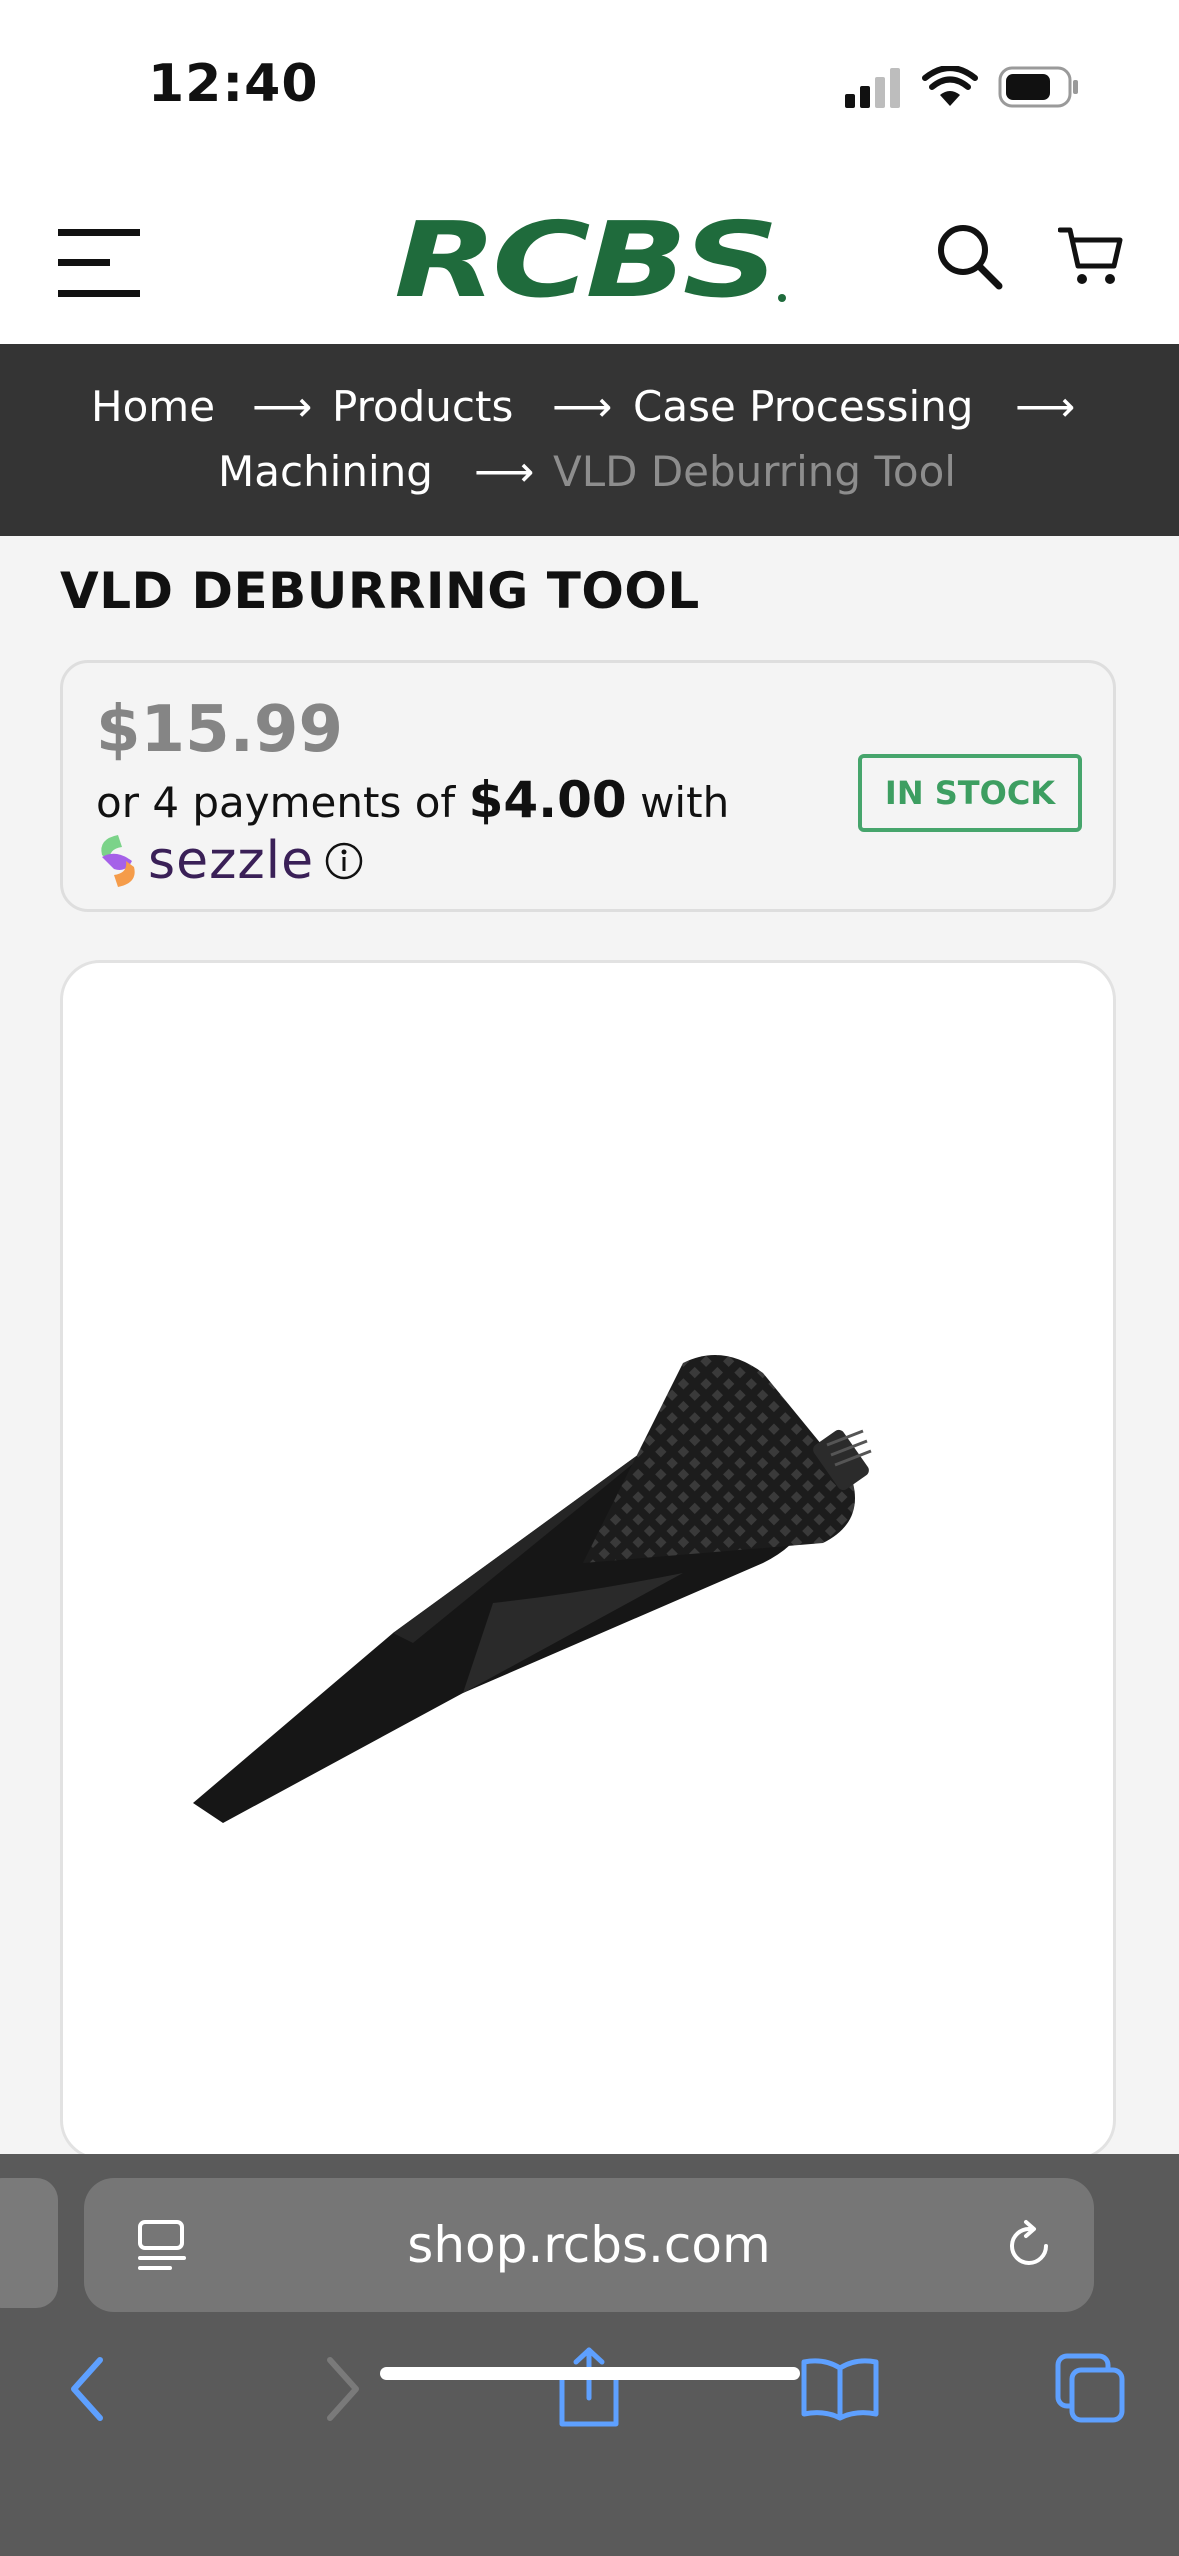  I want to click on url-text: shop.rcbs.com, so click(589, 2245).